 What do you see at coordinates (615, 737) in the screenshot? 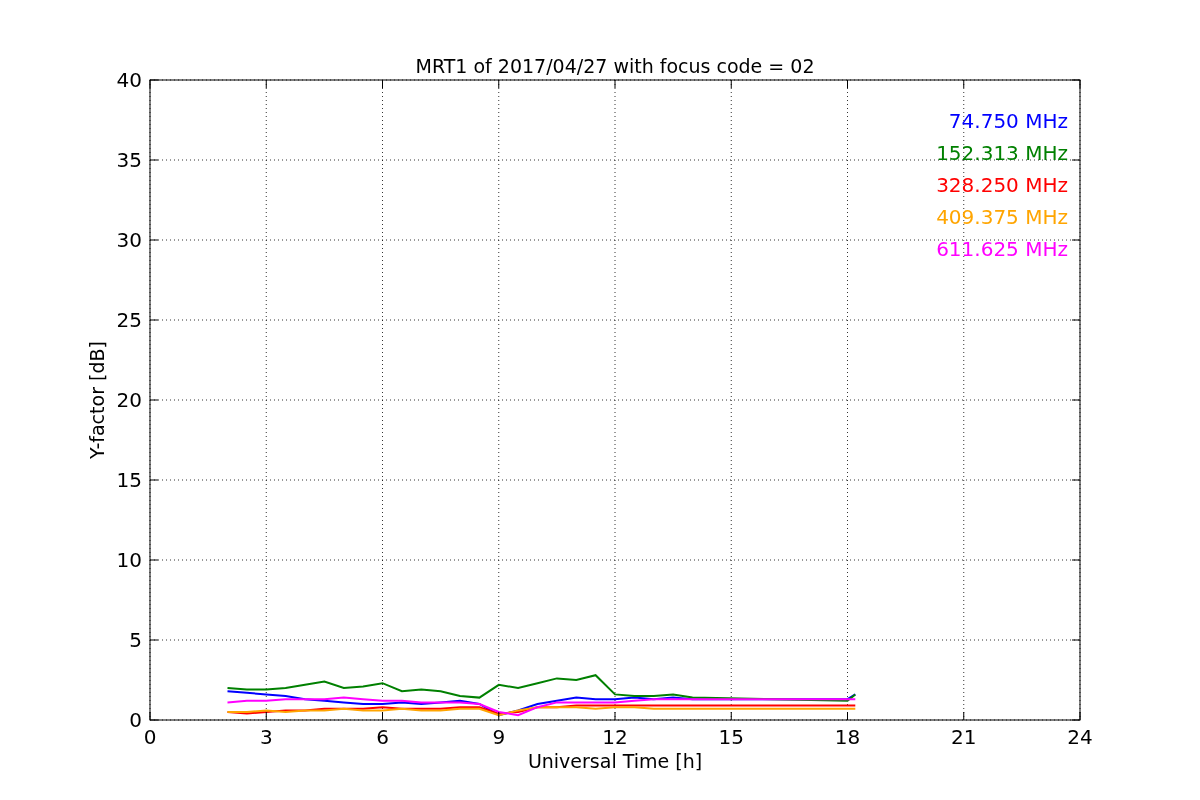
I see `tick-label: 12` at bounding box center [615, 737].